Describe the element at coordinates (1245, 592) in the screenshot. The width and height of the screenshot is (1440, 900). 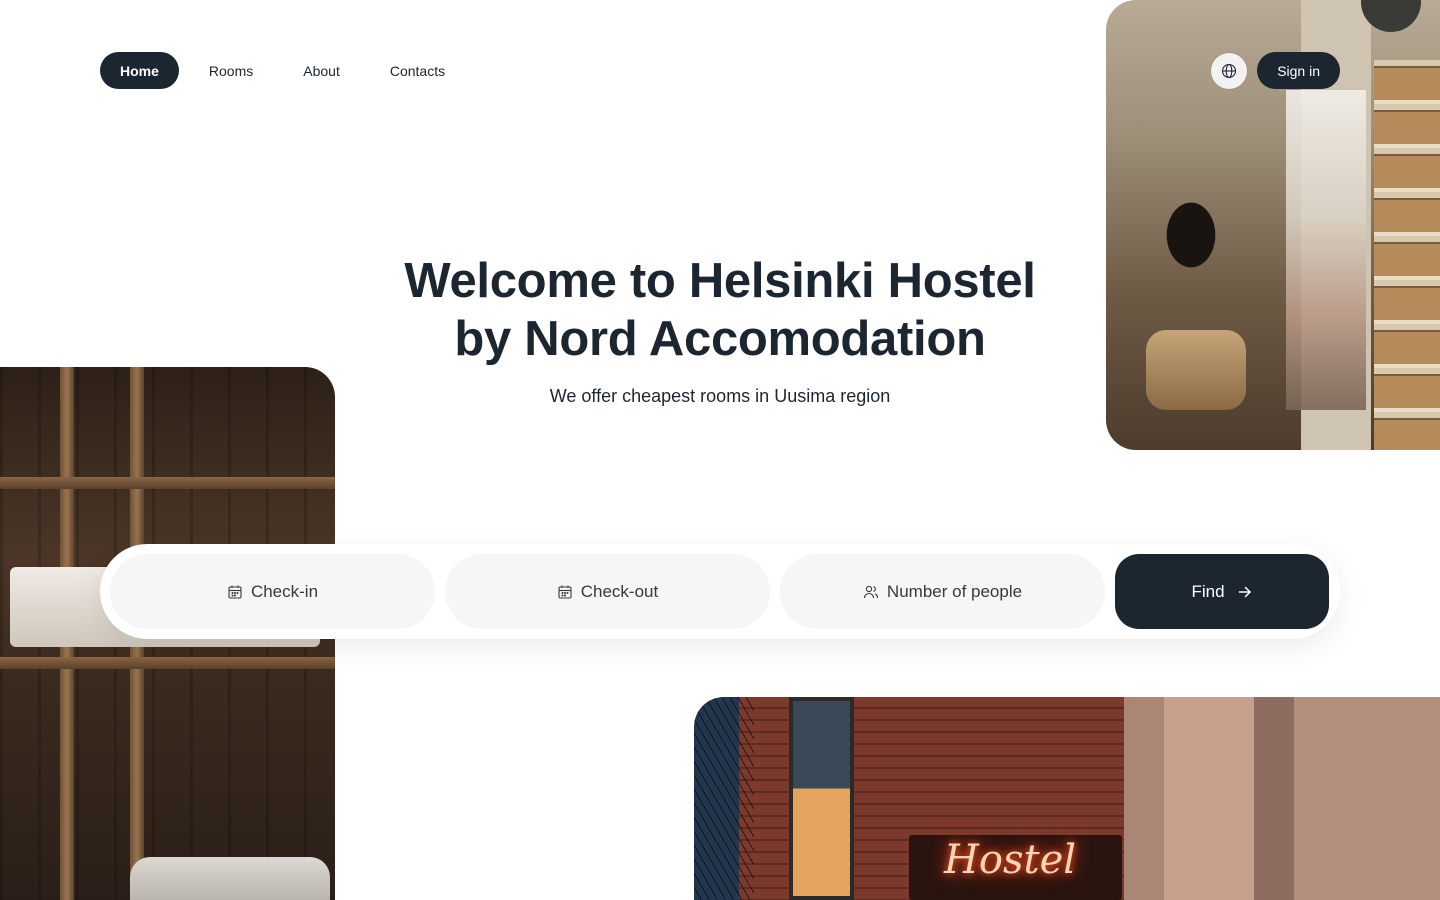
I see `arrow-right-icon` at that location.